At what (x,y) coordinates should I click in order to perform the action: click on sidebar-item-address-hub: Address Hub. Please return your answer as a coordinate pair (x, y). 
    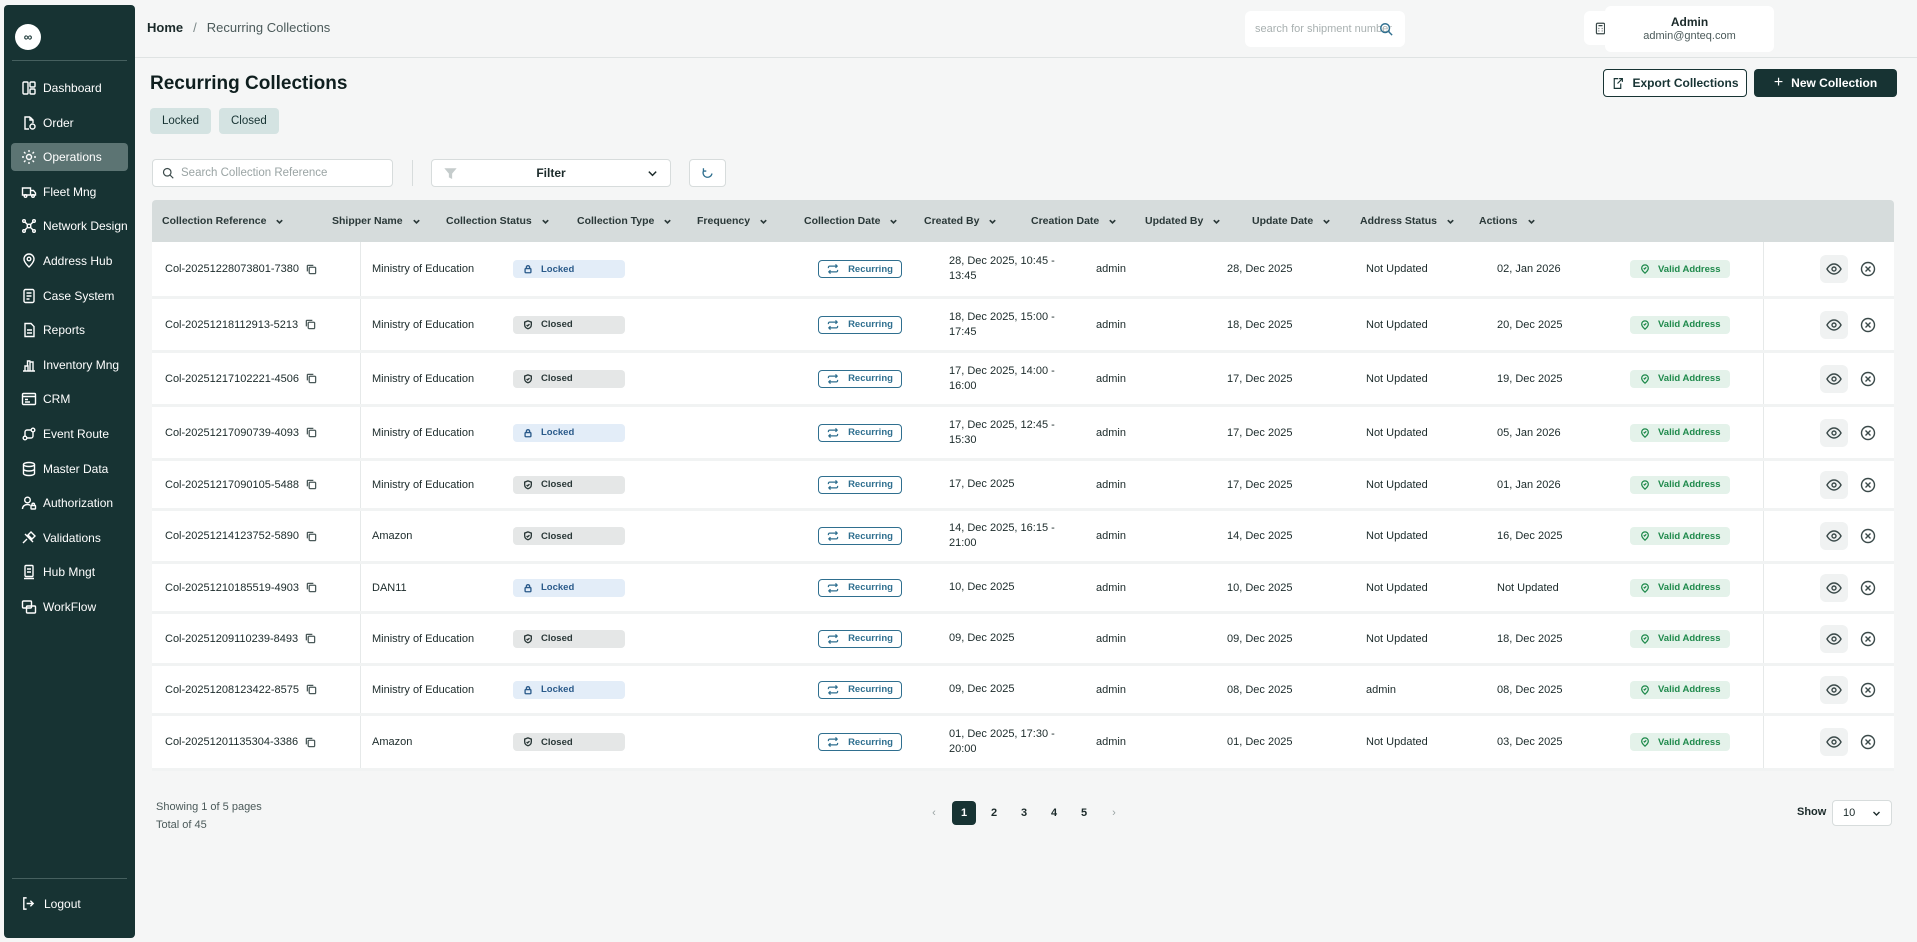
    Looking at the image, I should click on (69, 261).